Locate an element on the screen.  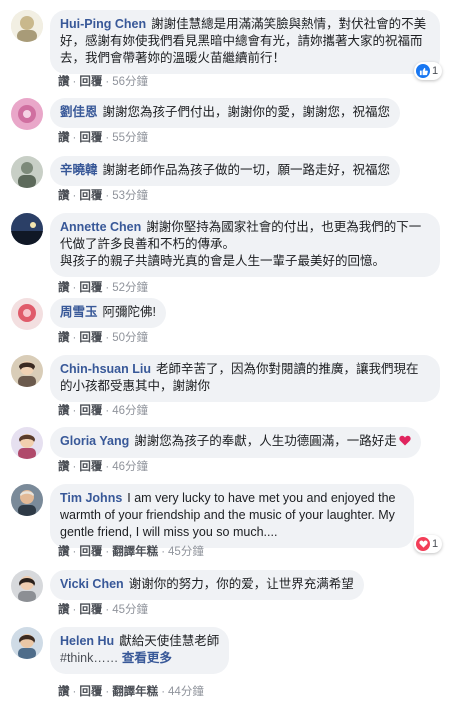
timestamp: 55分鐘 is located at coordinates (130, 138).